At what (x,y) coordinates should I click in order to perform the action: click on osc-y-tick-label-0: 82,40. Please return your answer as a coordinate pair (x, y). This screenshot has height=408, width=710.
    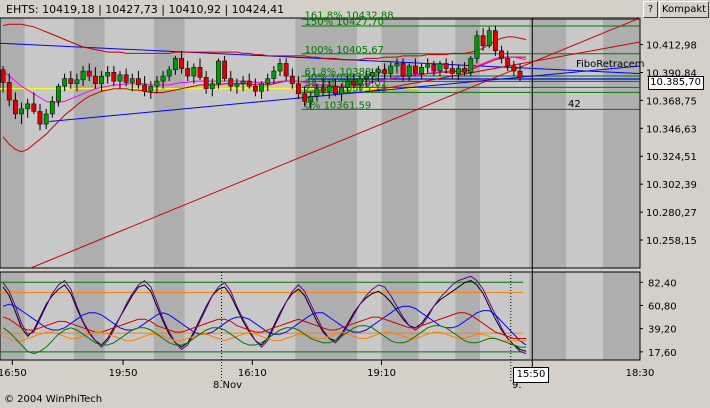
    Looking at the image, I should click on (662, 283).